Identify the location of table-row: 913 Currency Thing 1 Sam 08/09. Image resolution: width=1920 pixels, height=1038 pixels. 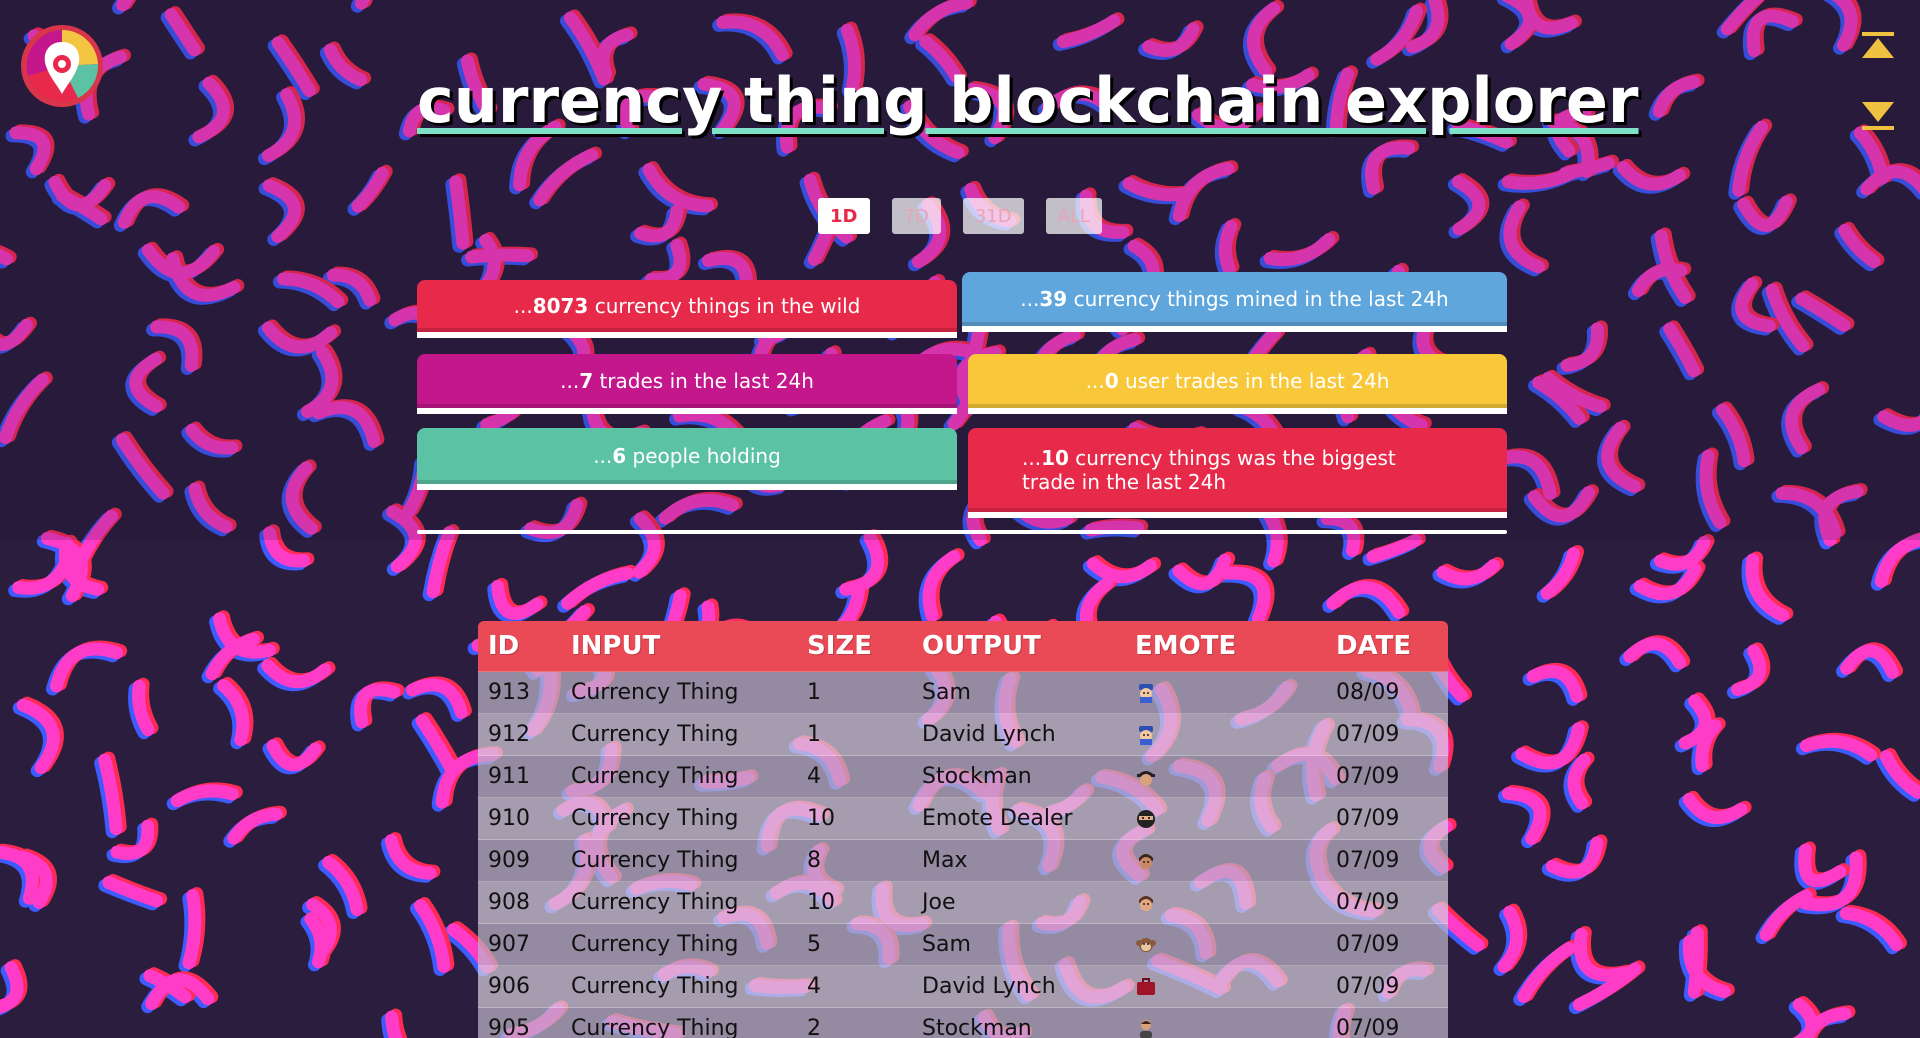
(963, 692).